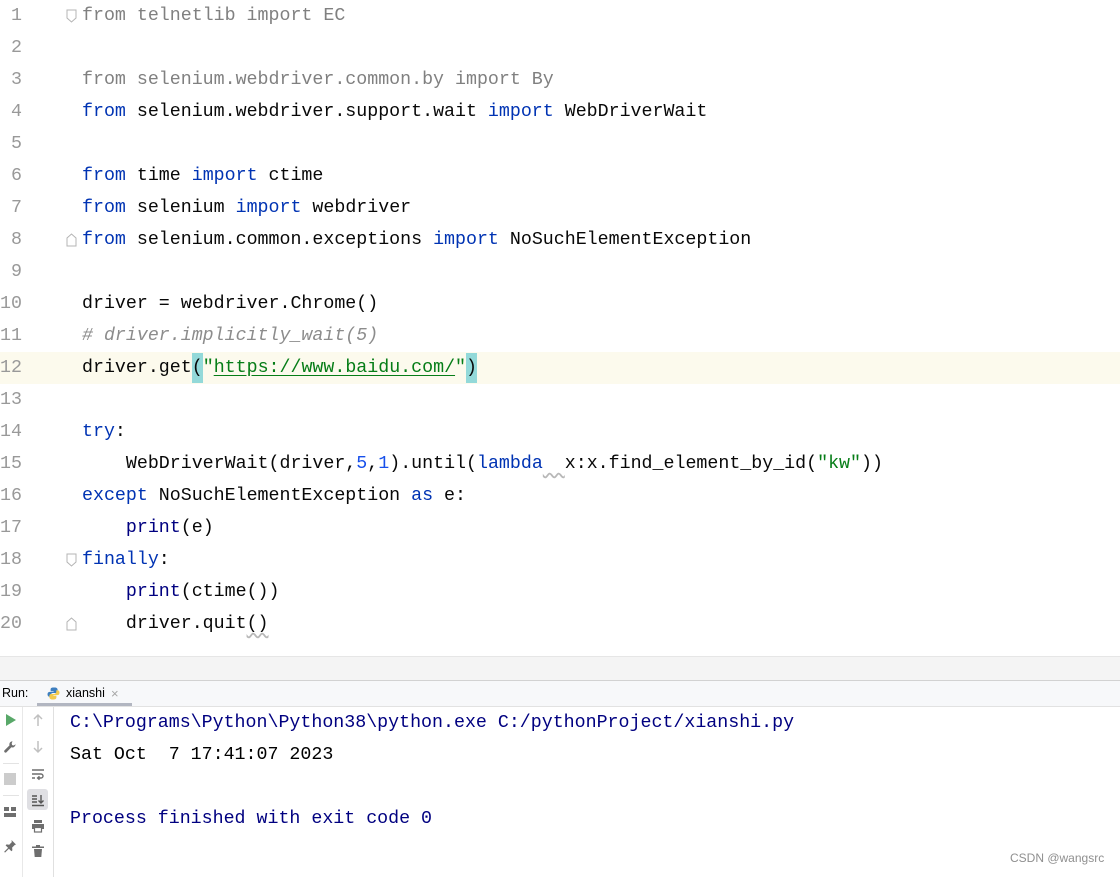 The image size is (1120, 877). I want to click on code-text: finally:, so click(126, 560).